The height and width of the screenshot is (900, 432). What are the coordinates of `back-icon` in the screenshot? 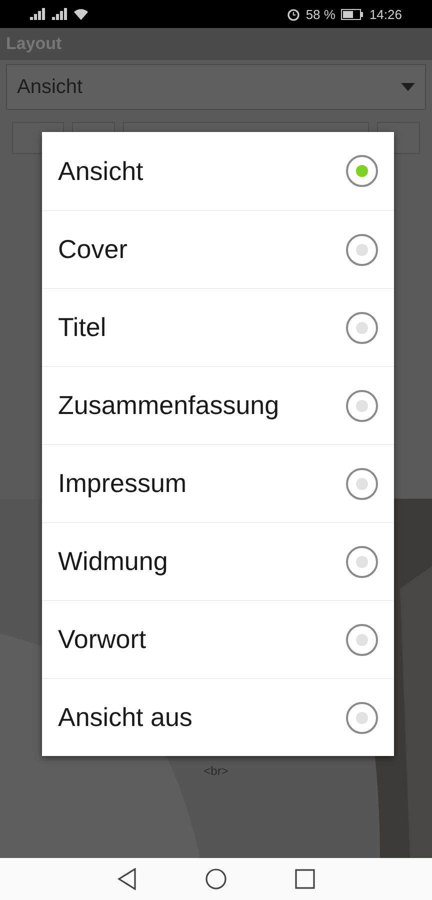 It's located at (127, 879).